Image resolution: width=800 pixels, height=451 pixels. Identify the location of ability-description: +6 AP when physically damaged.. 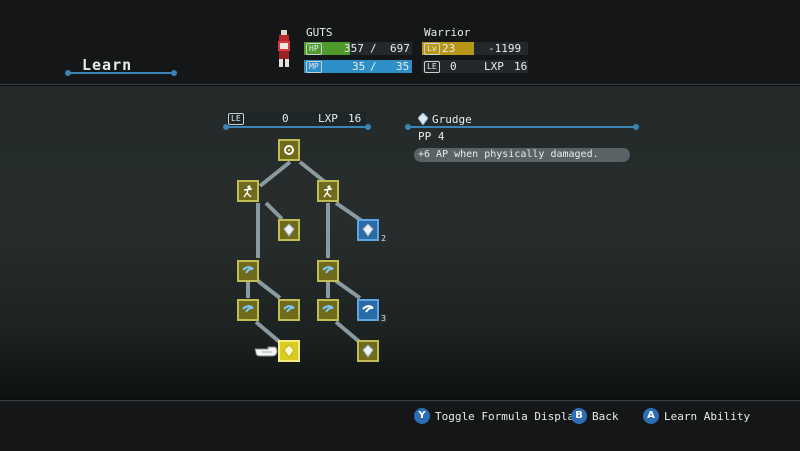
(522, 155).